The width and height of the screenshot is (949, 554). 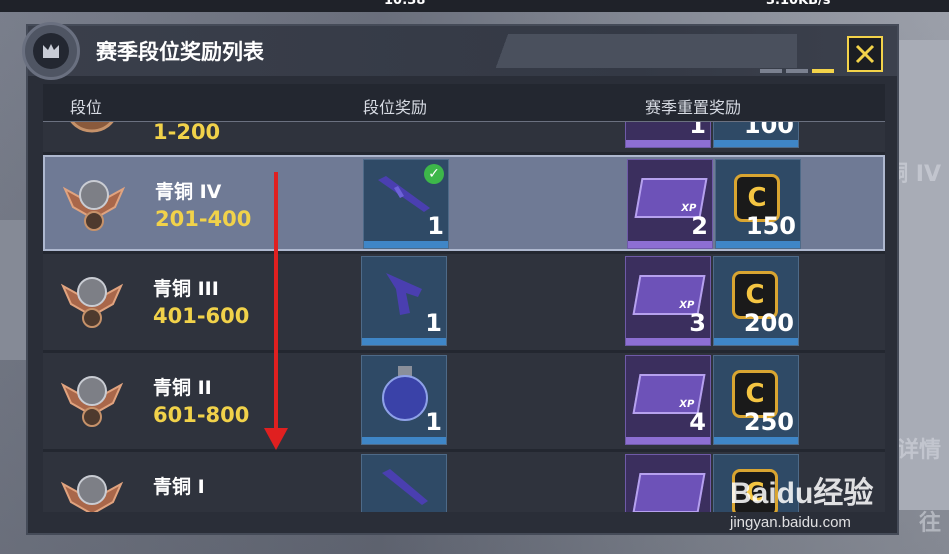 I want to click on cod-points-reward: C 200, so click(x=756, y=301).